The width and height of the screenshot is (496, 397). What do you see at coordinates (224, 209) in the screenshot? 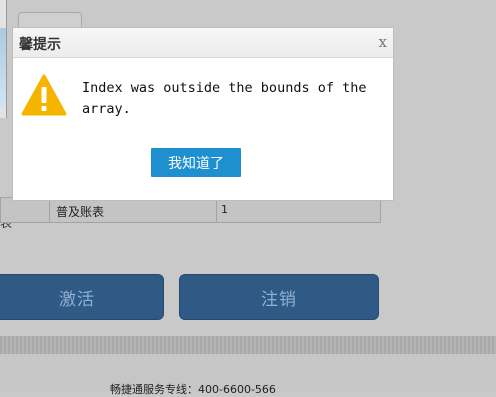
I see `table-cell-value-text: 1` at bounding box center [224, 209].